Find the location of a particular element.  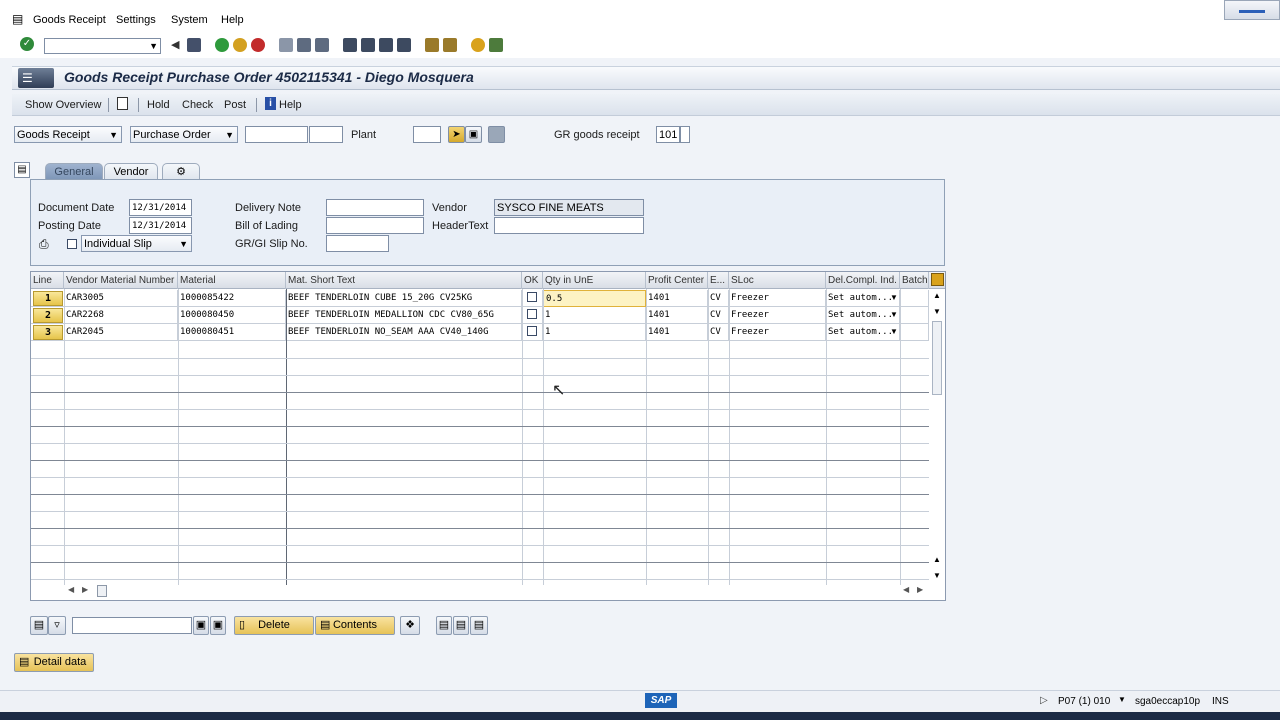

line-number-button: 2 is located at coordinates (48, 315).